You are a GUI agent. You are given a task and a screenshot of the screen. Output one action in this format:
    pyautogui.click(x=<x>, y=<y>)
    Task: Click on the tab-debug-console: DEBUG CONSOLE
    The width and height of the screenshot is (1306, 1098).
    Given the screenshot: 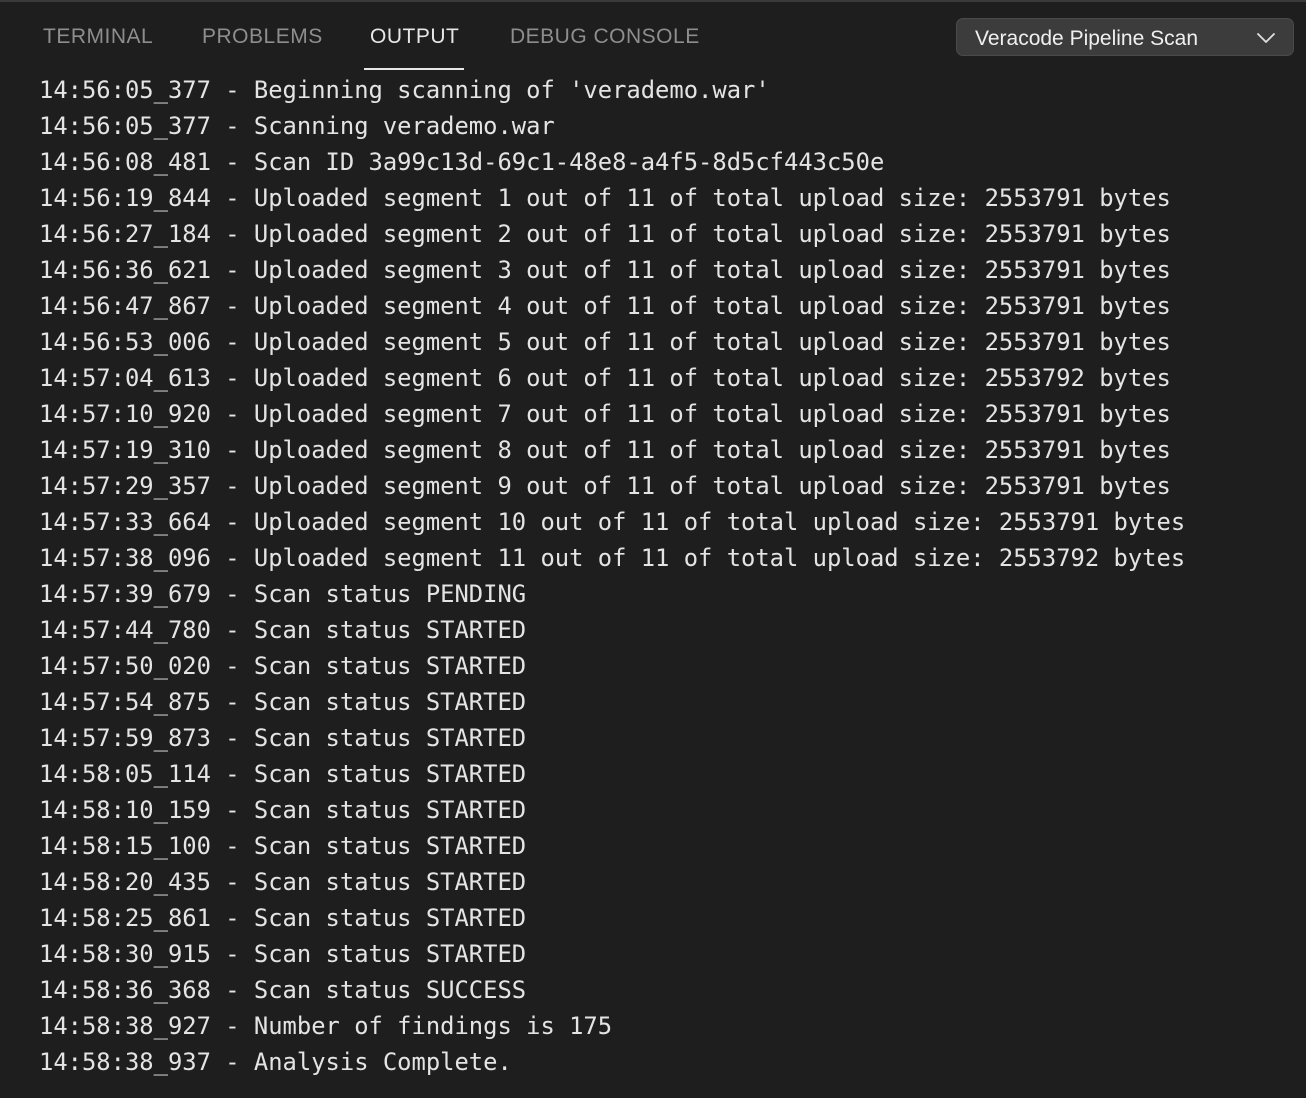 What is the action you would take?
    pyautogui.click(x=605, y=37)
    